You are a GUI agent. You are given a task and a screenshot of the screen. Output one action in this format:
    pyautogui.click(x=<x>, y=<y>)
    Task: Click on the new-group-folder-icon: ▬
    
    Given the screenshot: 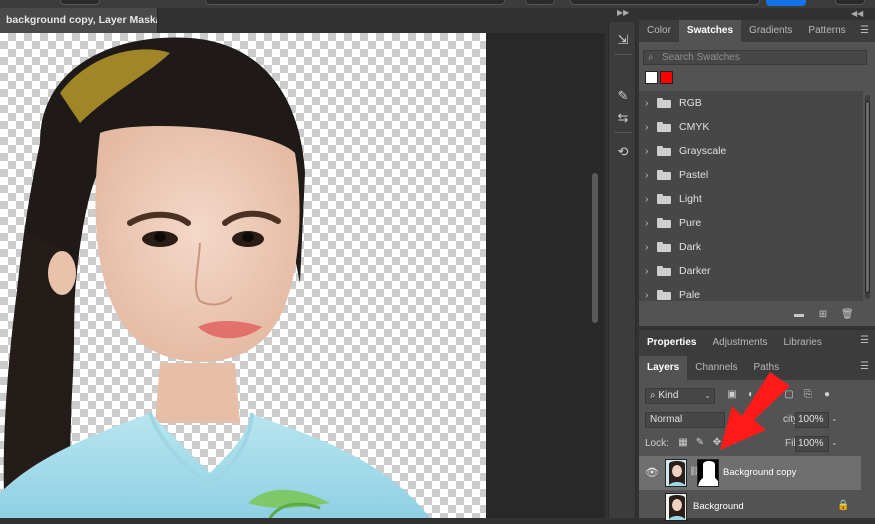 What is the action you would take?
    pyautogui.click(x=799, y=315)
    